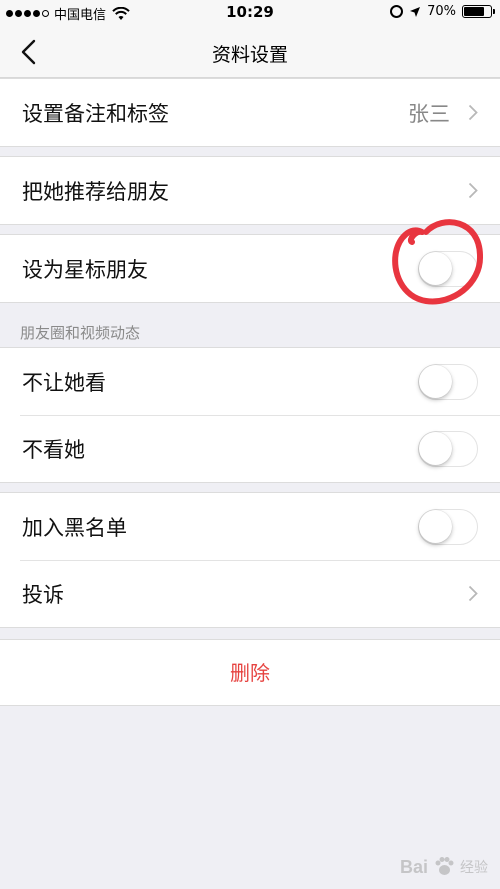 The width and height of the screenshot is (500, 889). I want to click on row-star-friend: 设为星标朋友, so click(250, 268).